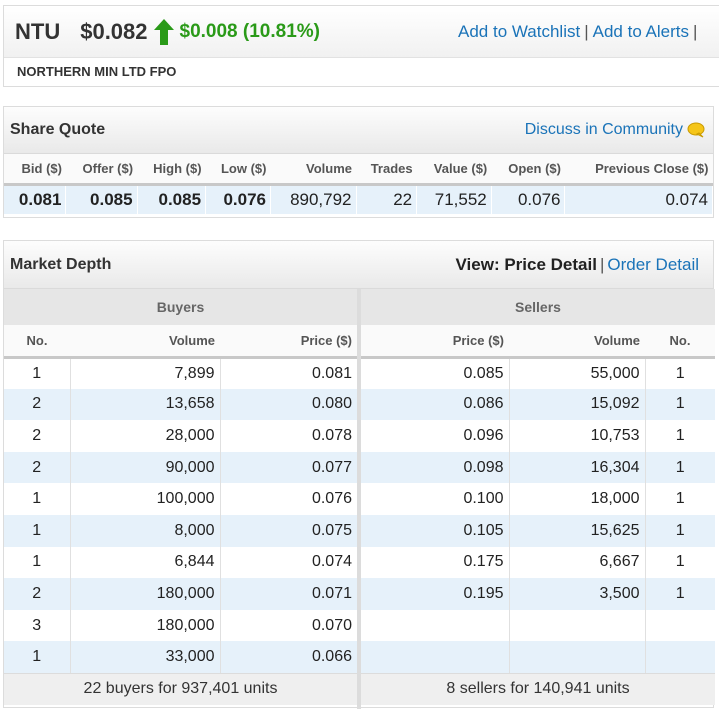  What do you see at coordinates (577, 530) in the screenshot?
I see `table-cell: 15,625` at bounding box center [577, 530].